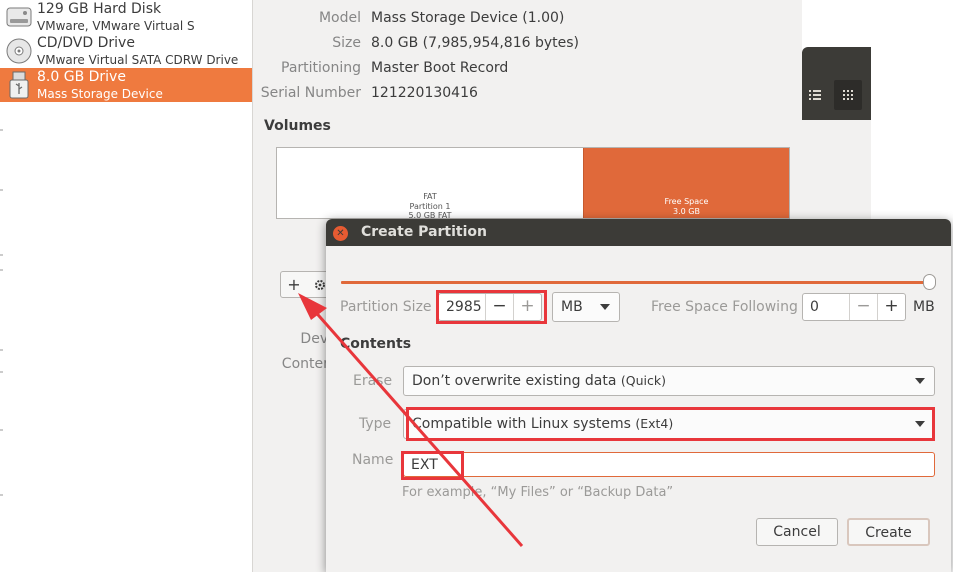  I want to click on grid-view-button, so click(848, 95).